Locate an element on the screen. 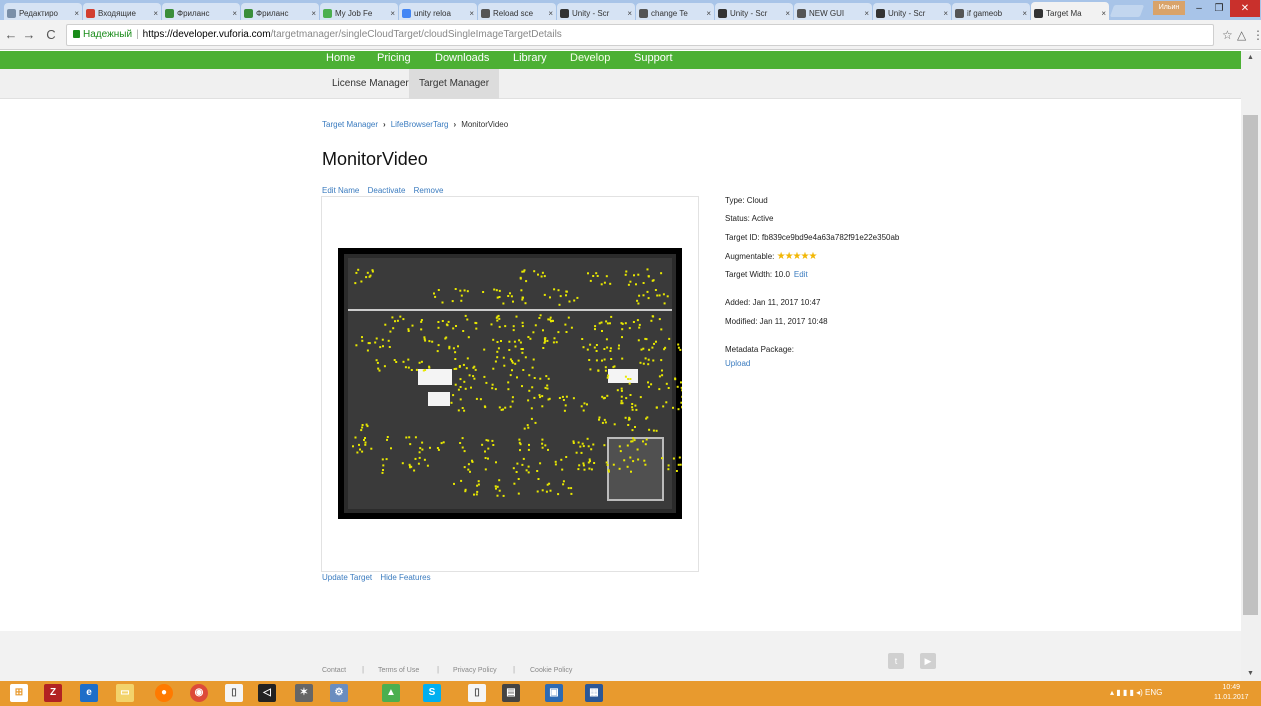 The height and width of the screenshot is (706, 1261). menu-icon: ⋮ is located at coordinates (1256, 35).